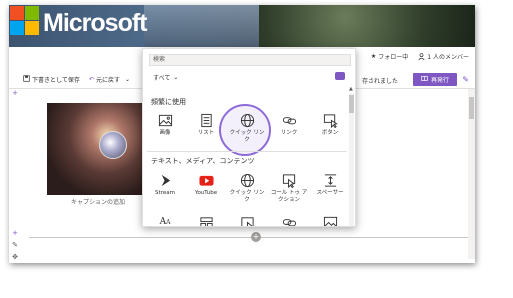 The width and height of the screenshot is (513, 298). I want to click on site-actions: ★ フォロー中 1 人のメンバー, so click(420, 56).